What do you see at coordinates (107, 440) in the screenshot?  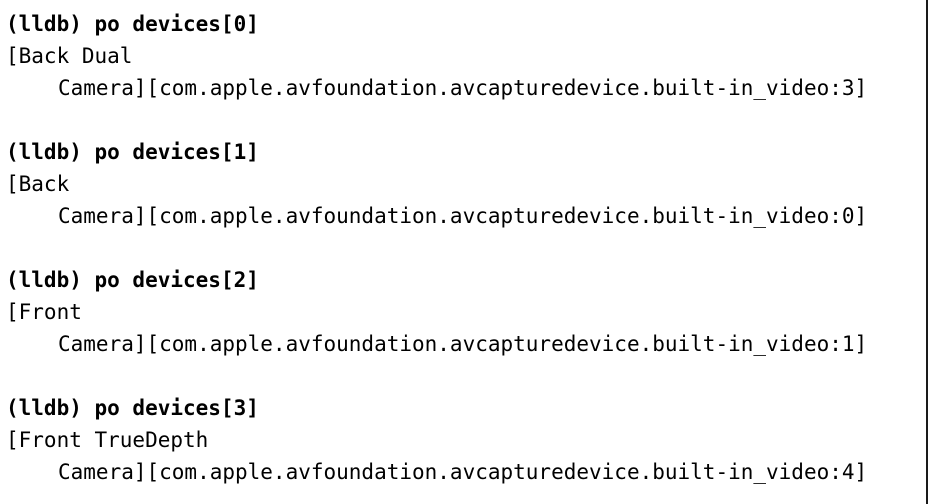 I see `output-line: [Front TrueDepth` at bounding box center [107, 440].